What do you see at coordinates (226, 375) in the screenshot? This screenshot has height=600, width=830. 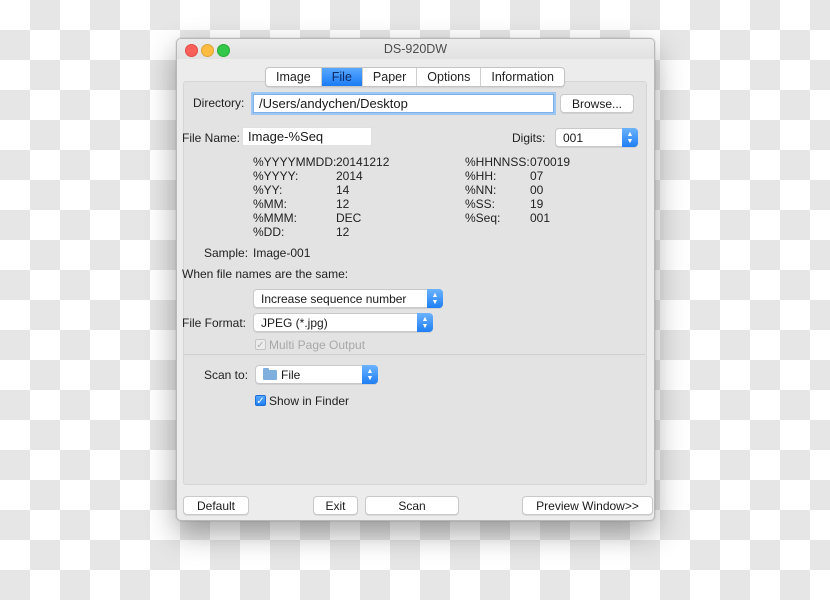 I see `scan-to-label: Scan to:` at bounding box center [226, 375].